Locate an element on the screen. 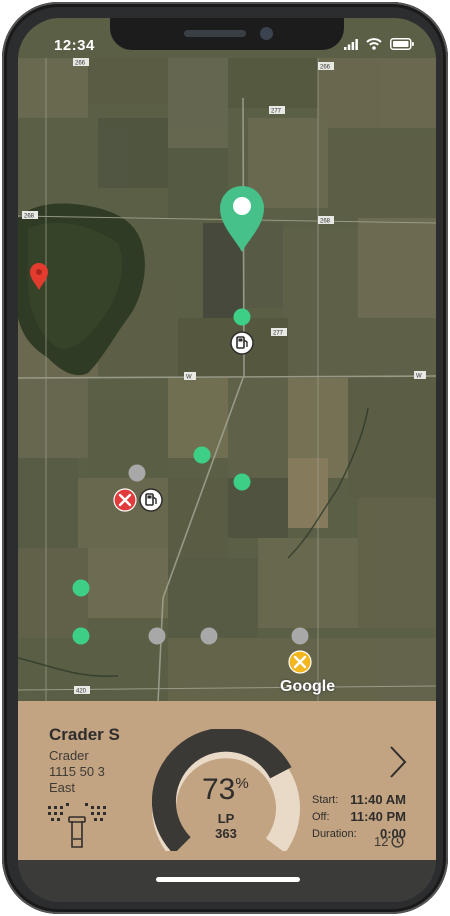  history-count-value: 12 is located at coordinates (381, 841).